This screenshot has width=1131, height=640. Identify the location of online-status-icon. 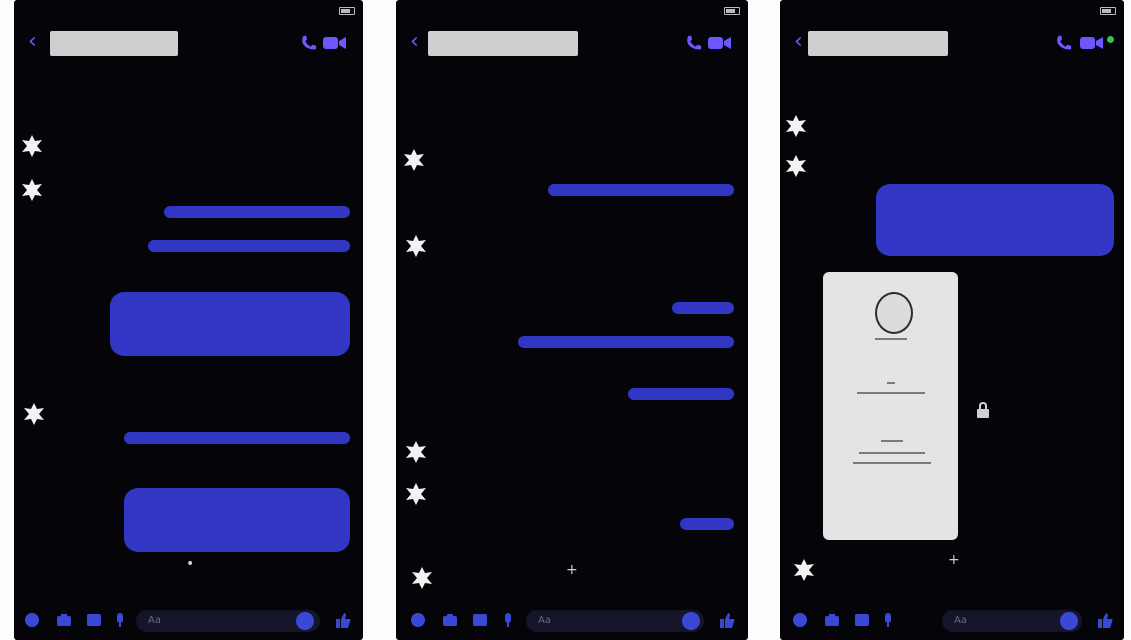
(1110, 39).